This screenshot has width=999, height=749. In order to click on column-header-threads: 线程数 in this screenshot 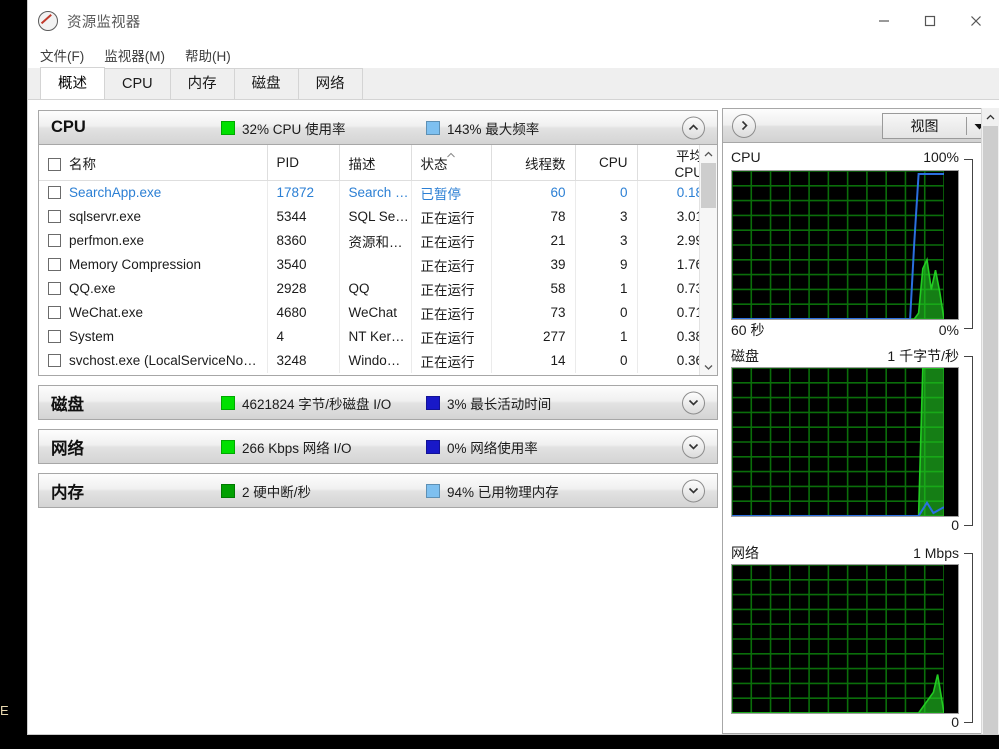, I will do `click(533, 163)`.